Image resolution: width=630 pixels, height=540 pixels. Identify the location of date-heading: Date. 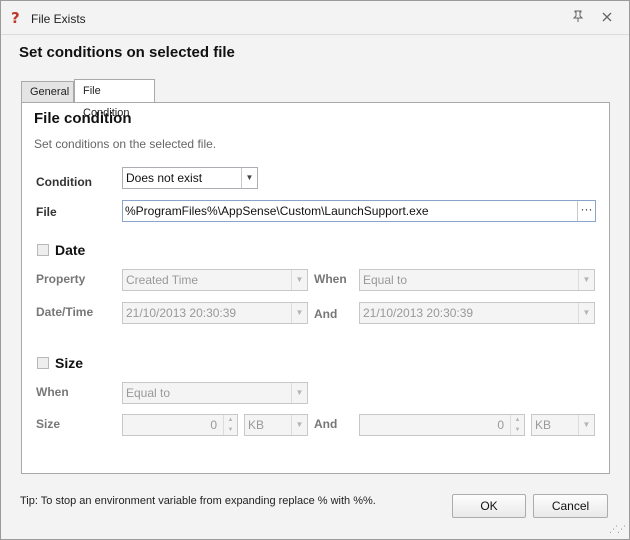
(70, 250).